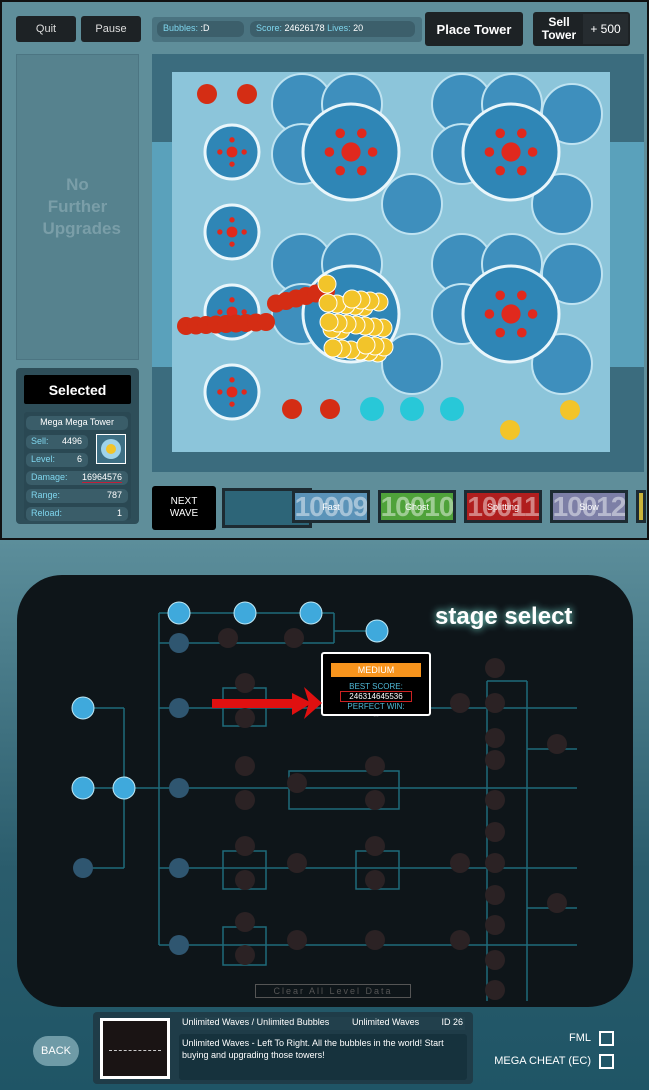 This screenshot has height=1090, width=649. Describe the element at coordinates (77, 423) in the screenshot. I see `tower-name: Mega Mega Tower` at that location.